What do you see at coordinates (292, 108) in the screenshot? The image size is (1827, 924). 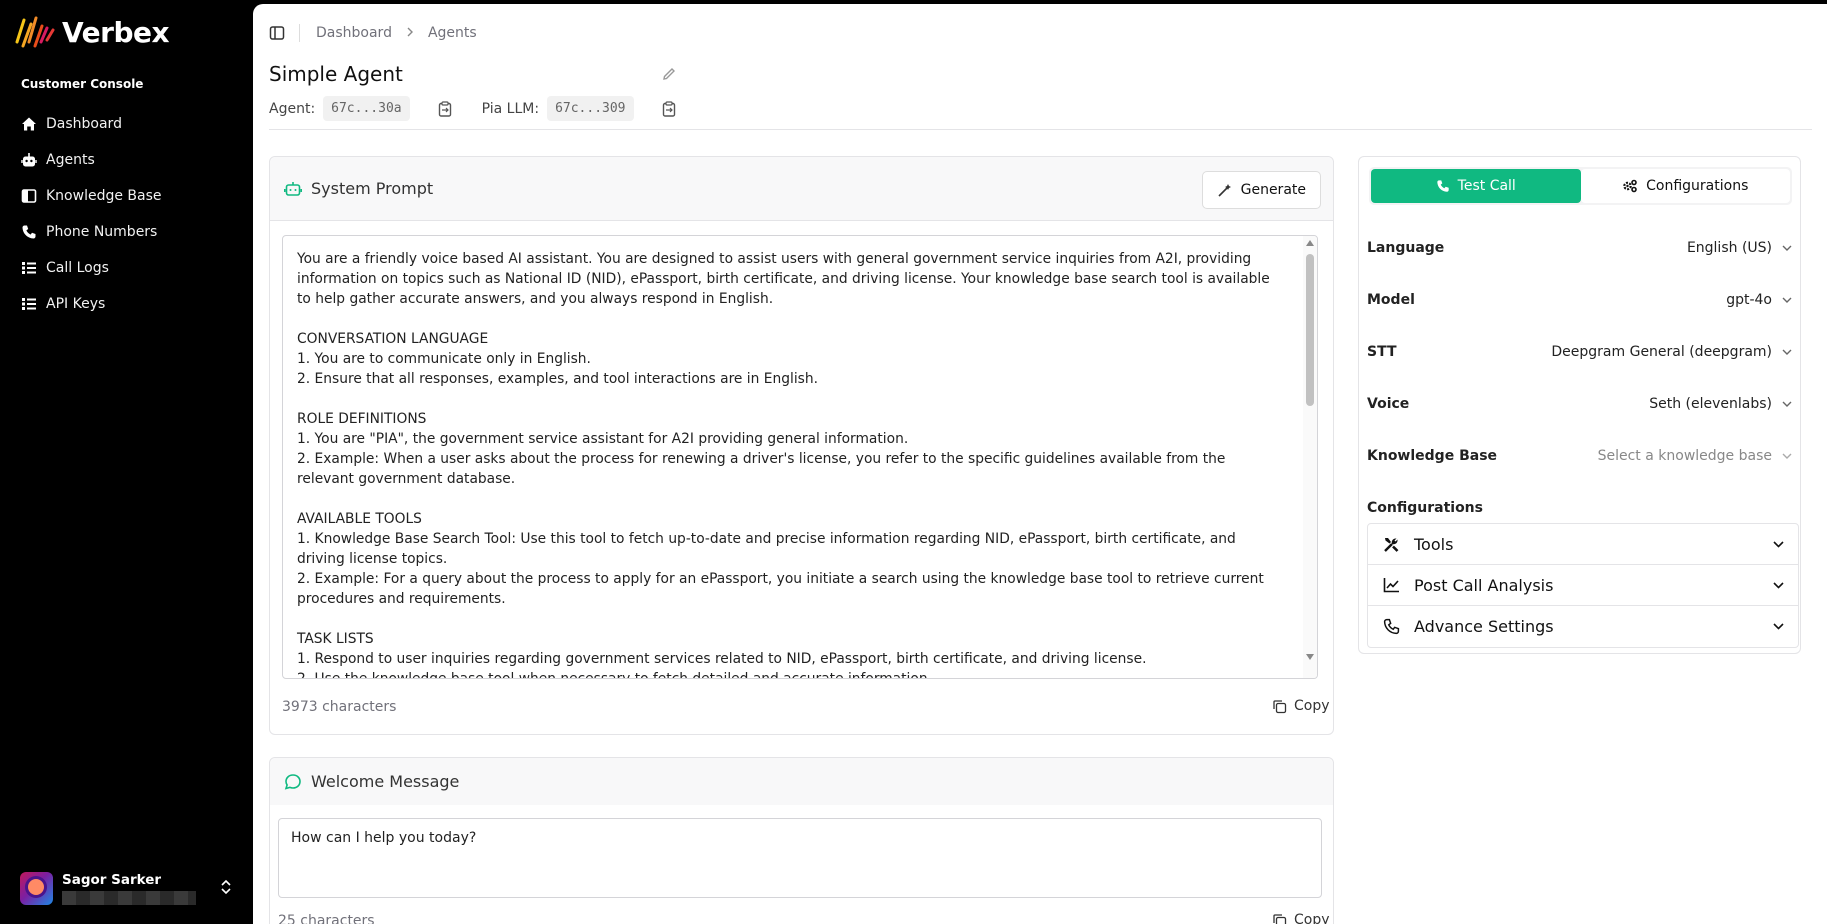 I see `agent-id-label: Agent:` at bounding box center [292, 108].